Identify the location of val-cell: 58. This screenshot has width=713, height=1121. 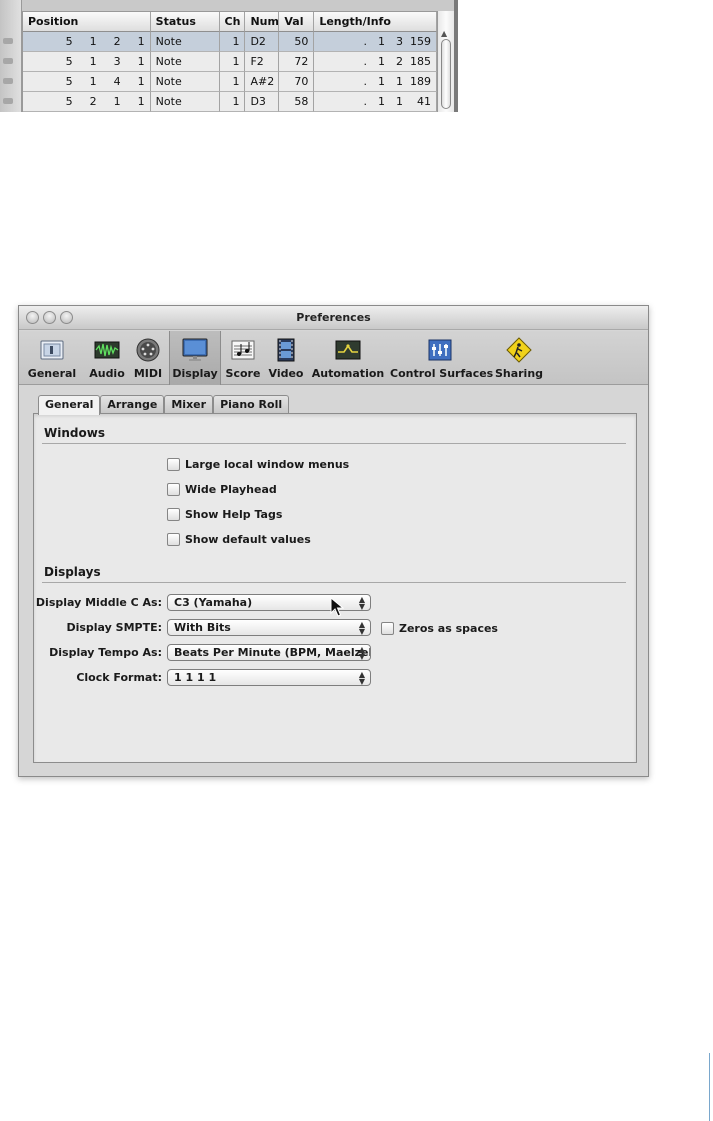
(297, 102).